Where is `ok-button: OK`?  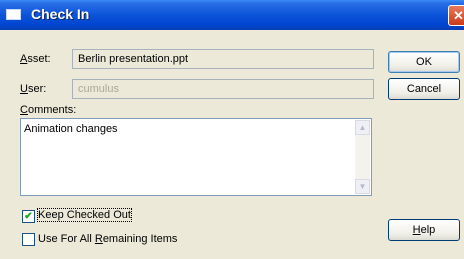
ok-button: OK is located at coordinates (424, 62).